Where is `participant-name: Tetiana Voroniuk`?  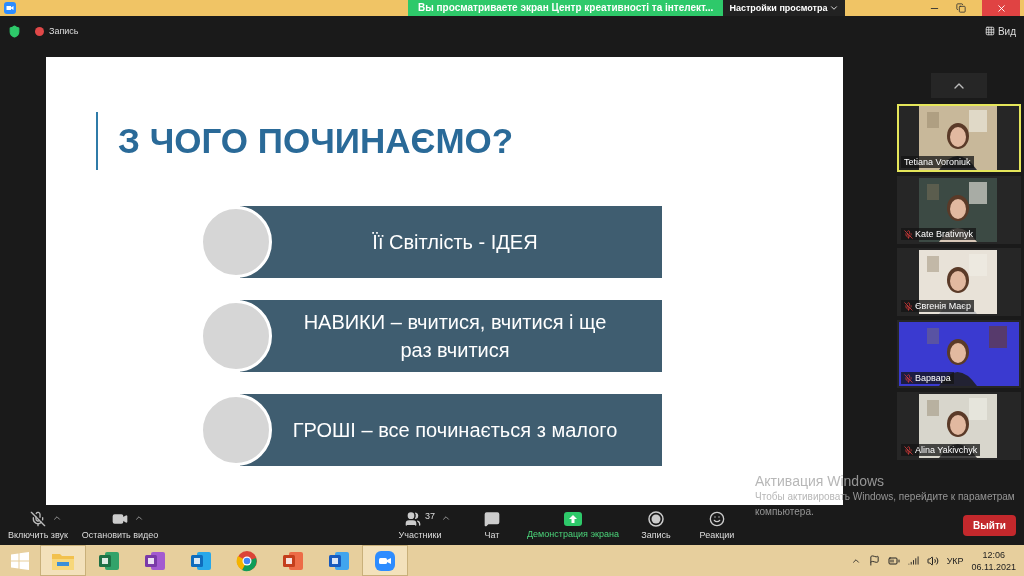
participant-name: Tetiana Voroniuk is located at coordinates (937, 162).